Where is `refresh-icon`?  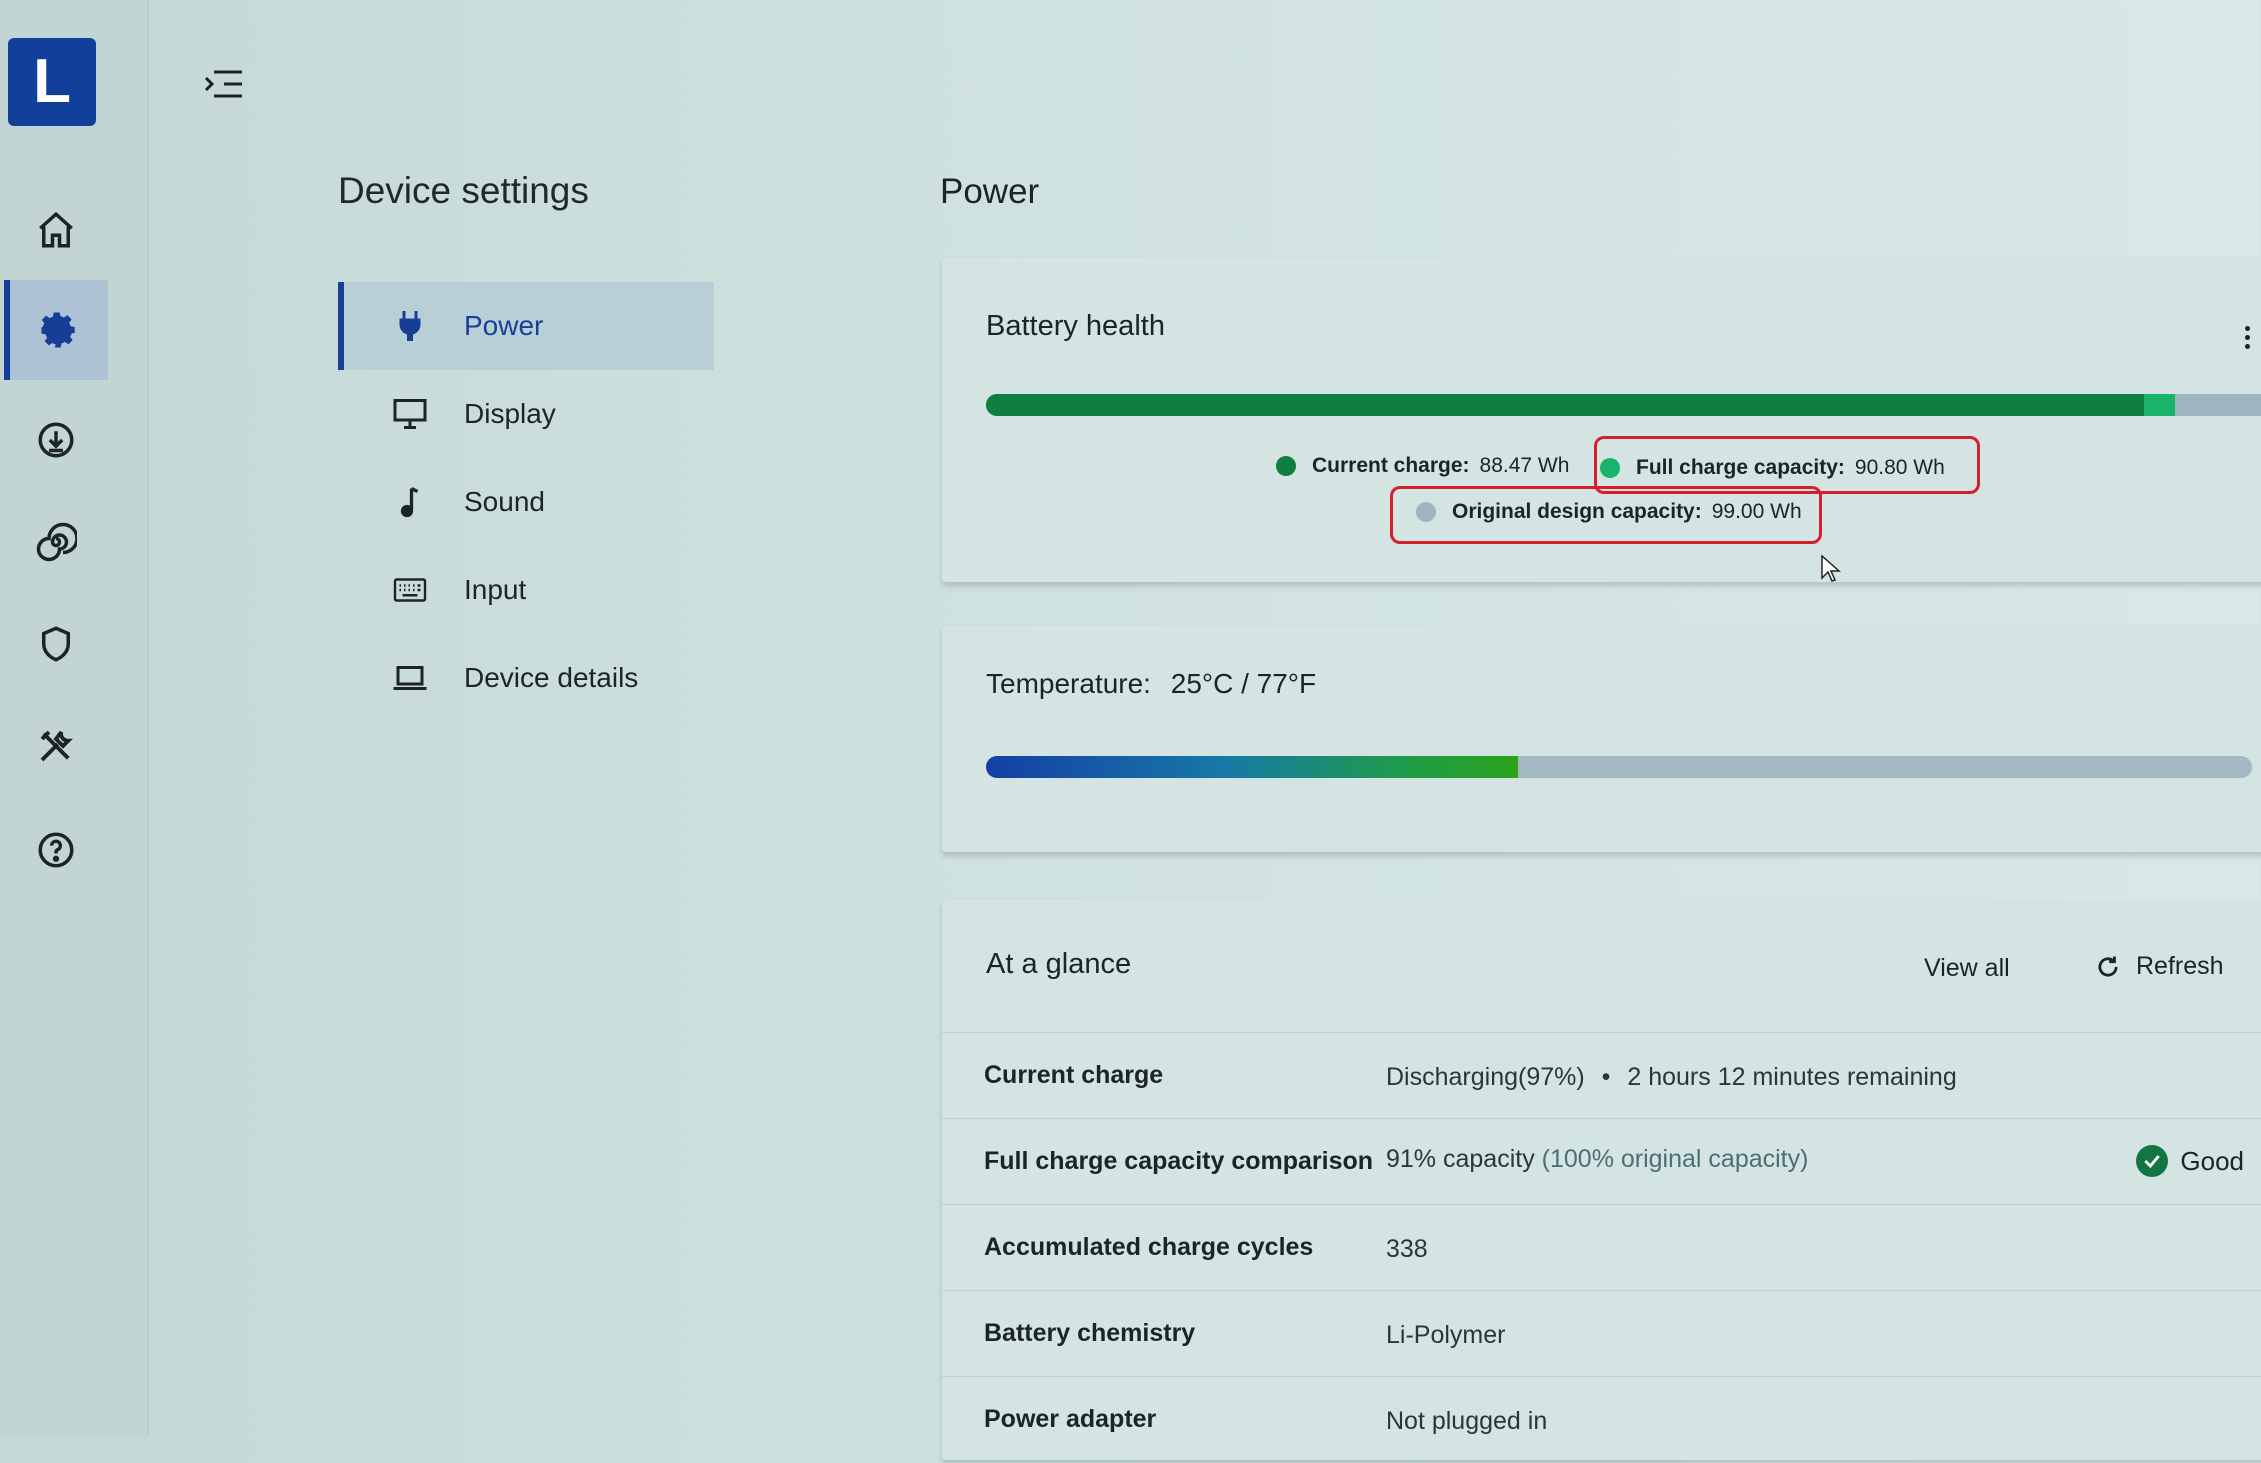
refresh-icon is located at coordinates (2108, 966).